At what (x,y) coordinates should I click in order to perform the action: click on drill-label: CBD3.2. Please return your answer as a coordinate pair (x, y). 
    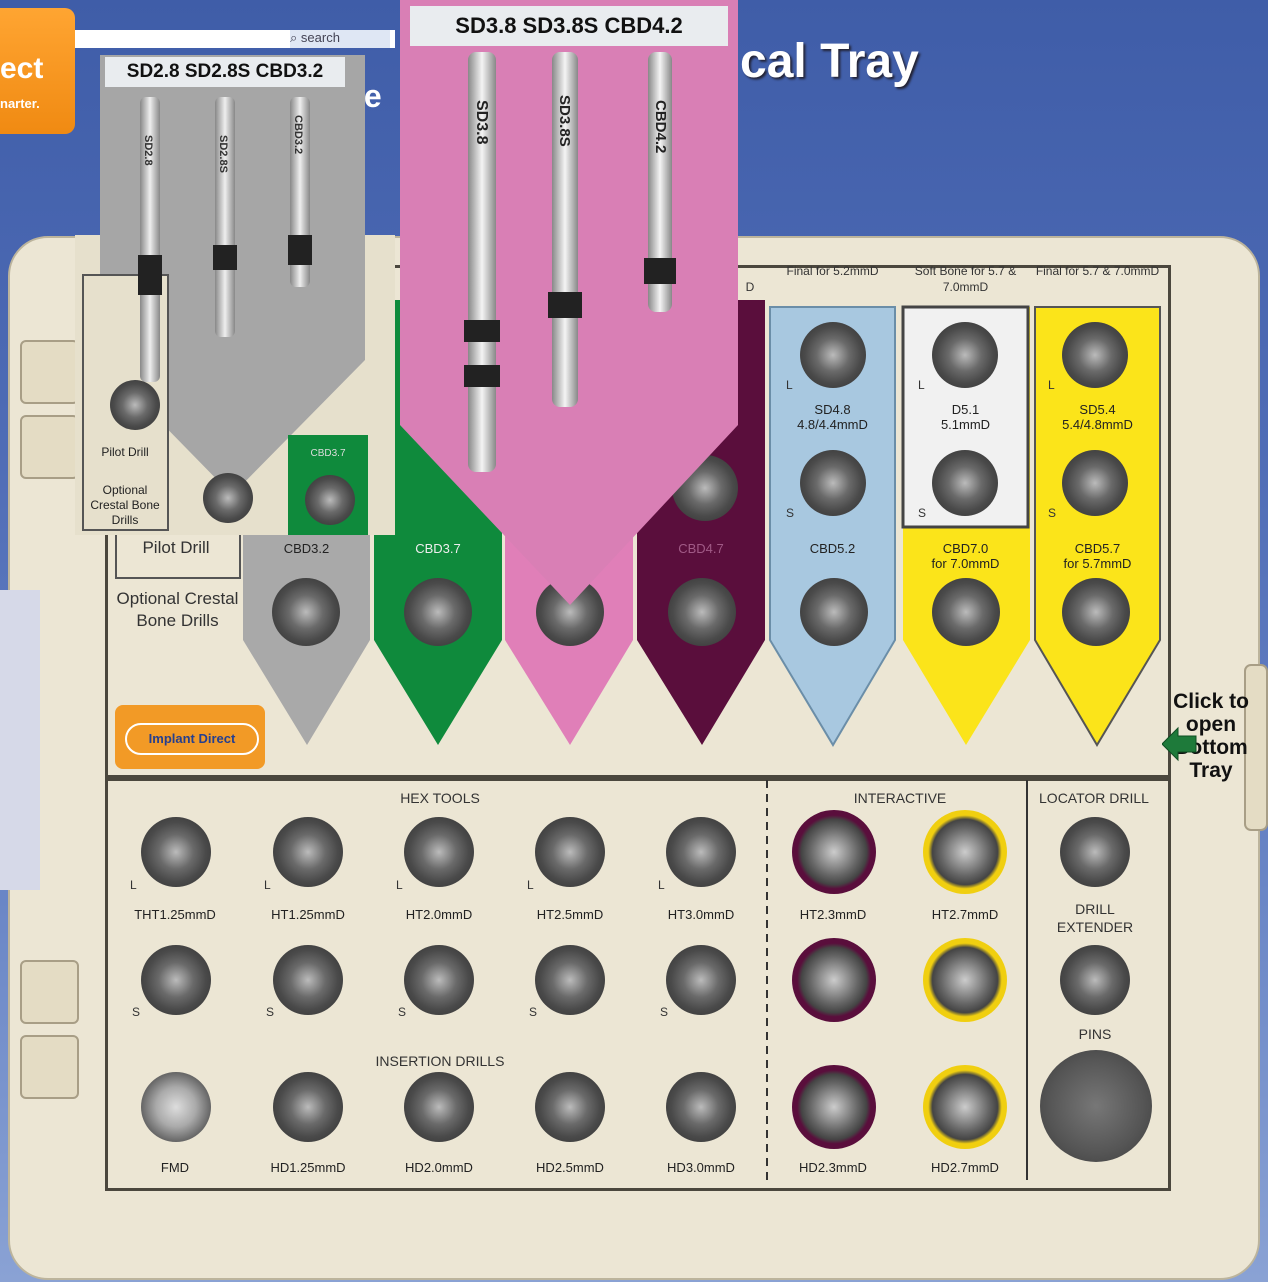
    Looking at the image, I should click on (298, 135).